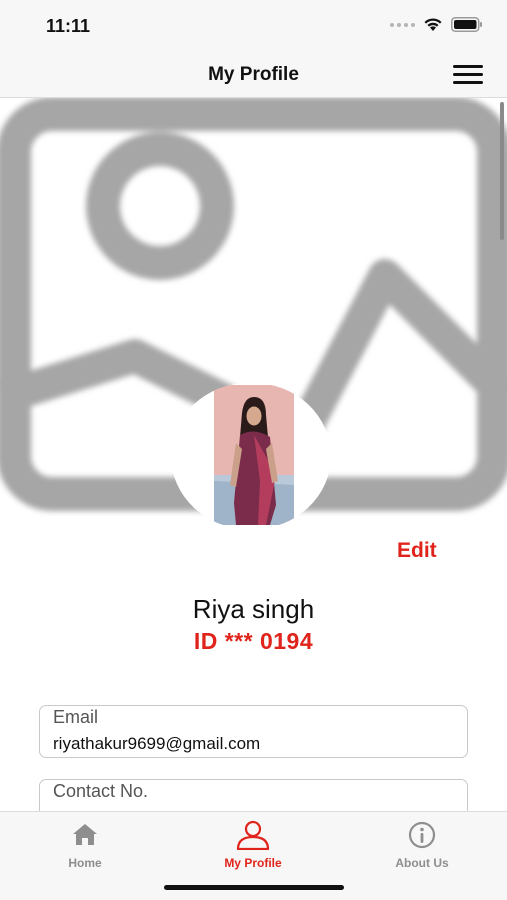 The image size is (507, 900). Describe the element at coordinates (253, 25) in the screenshot. I see `status-bar: 11:11` at that location.